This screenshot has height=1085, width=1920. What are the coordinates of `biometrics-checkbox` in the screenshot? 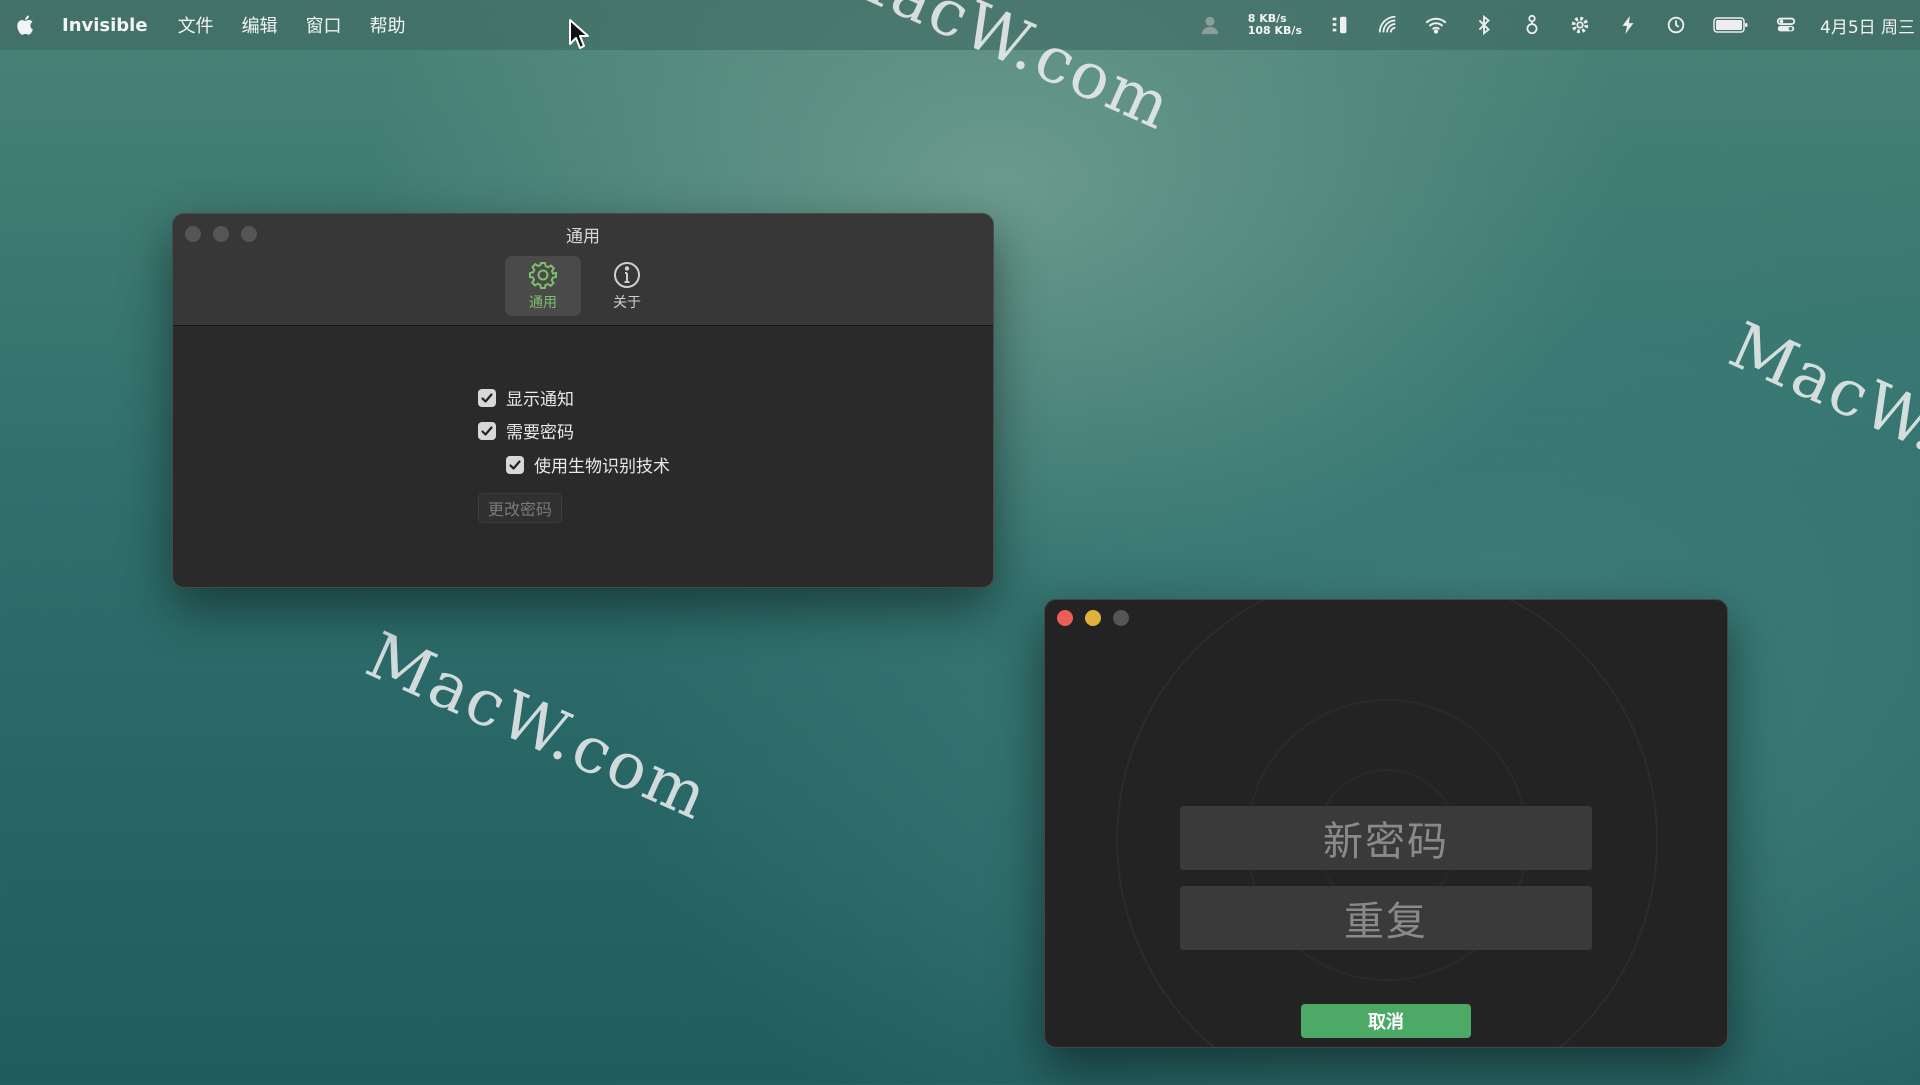 It's located at (515, 464).